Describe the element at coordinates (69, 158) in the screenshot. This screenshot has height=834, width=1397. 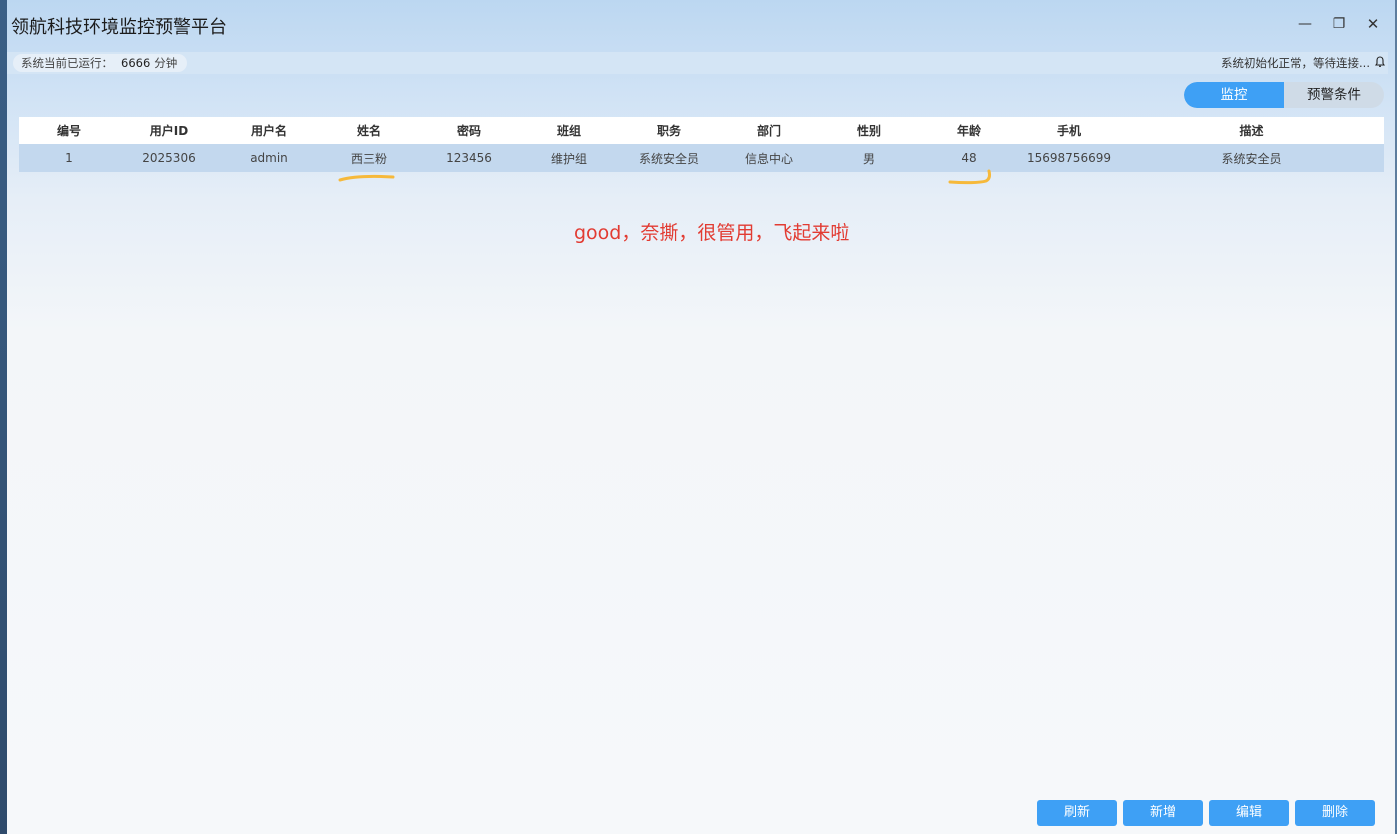
I see `table-cell: 1` at that location.